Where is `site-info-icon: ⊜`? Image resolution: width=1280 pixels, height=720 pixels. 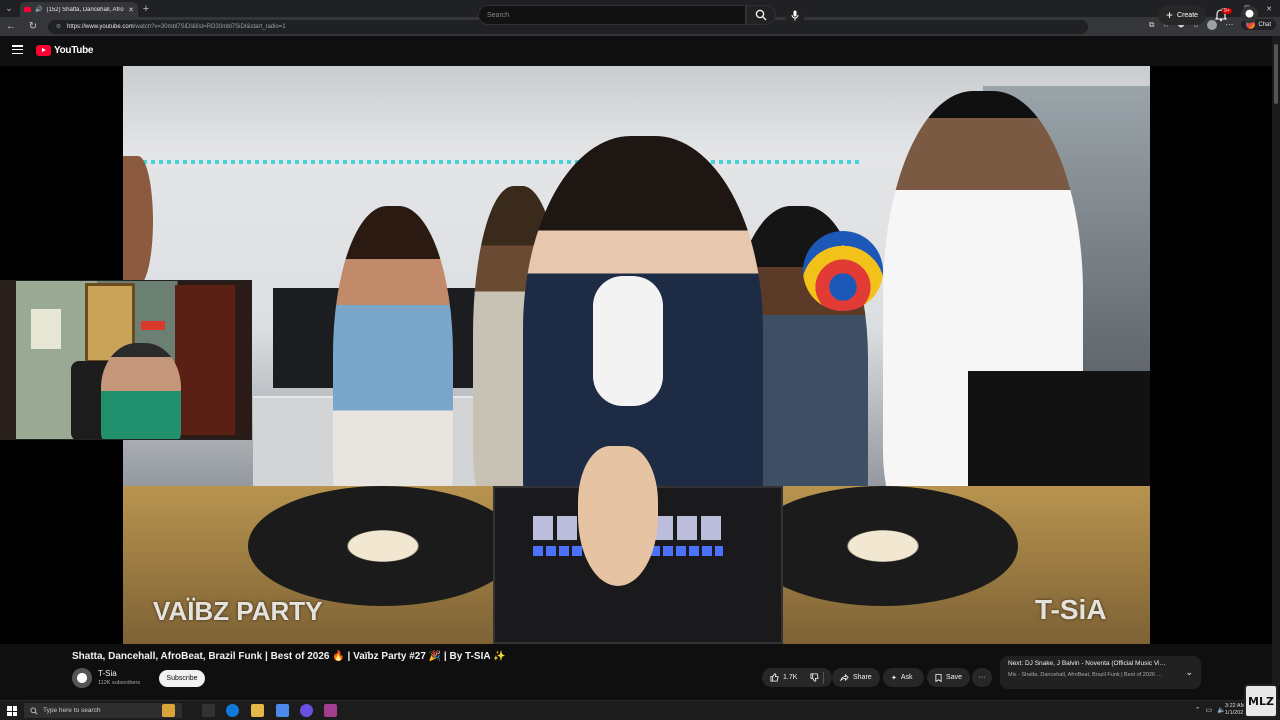
site-info-icon: ⊜ is located at coordinates (58, 26).